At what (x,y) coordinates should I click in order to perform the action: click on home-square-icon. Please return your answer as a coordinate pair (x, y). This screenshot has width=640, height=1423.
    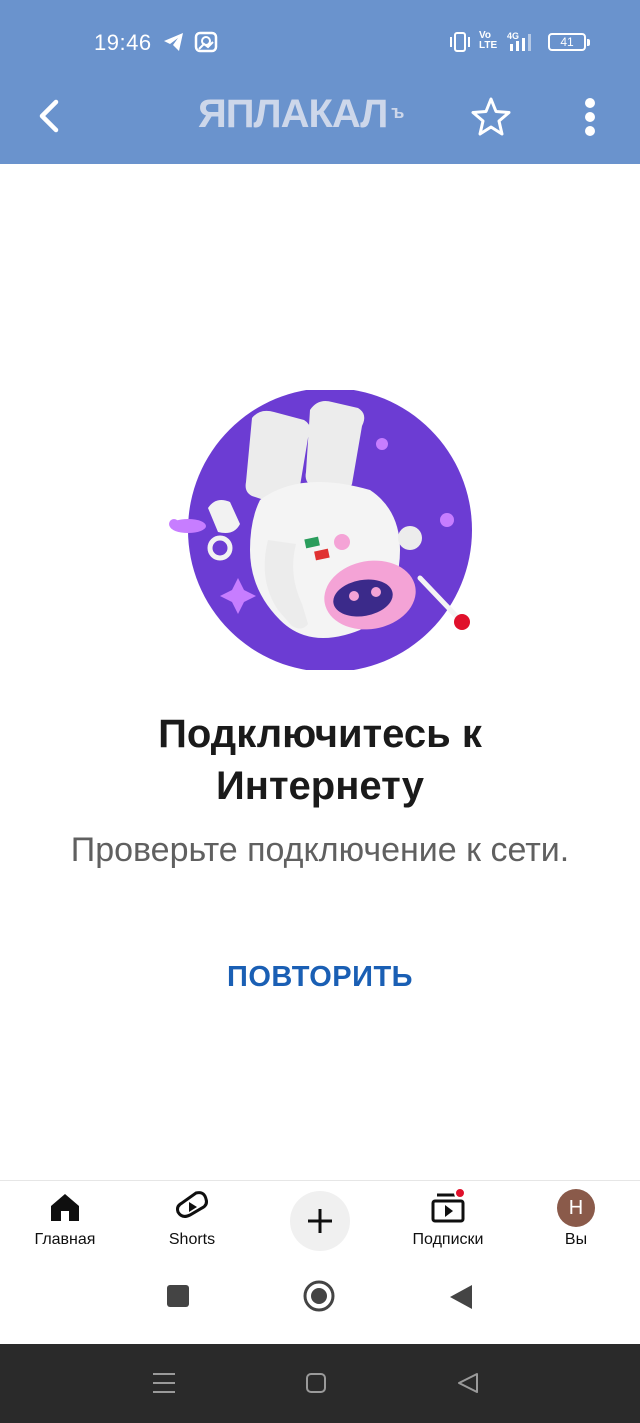
    Looking at the image, I should click on (316, 1385).